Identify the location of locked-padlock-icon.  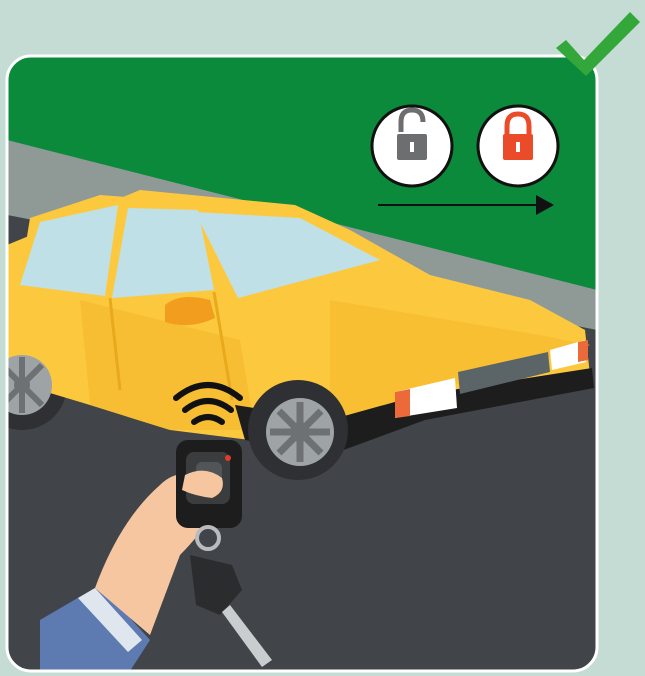
(518, 146).